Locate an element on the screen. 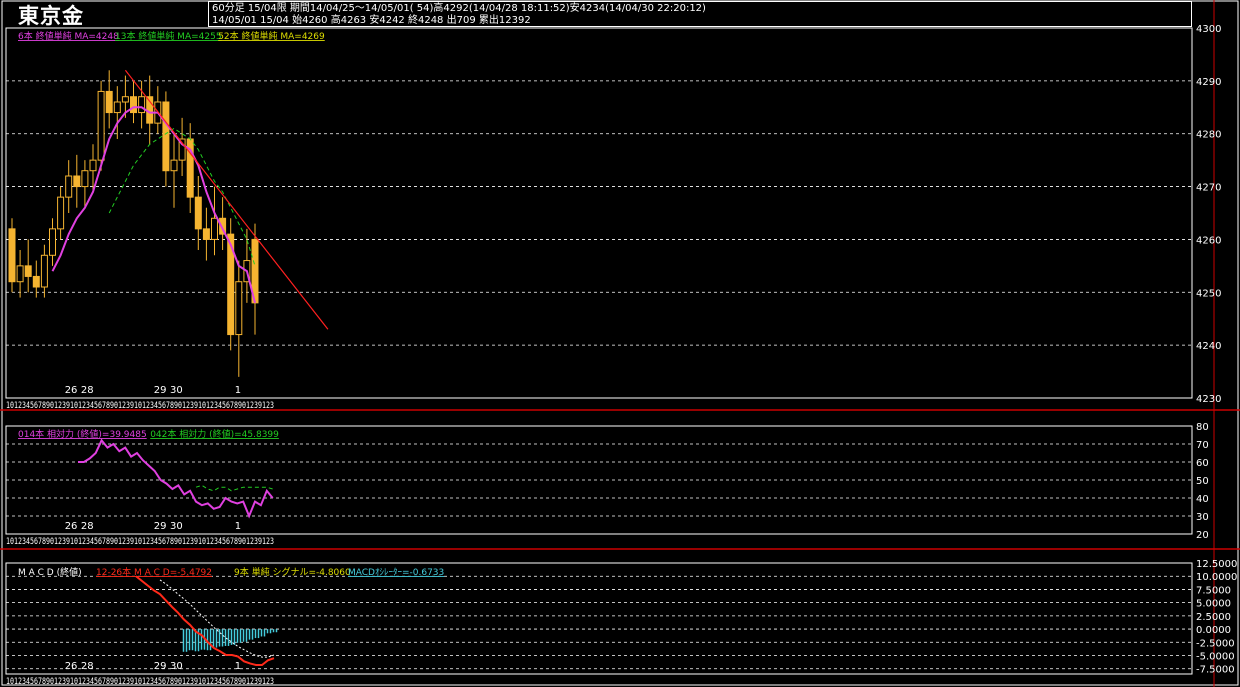  macd-tick-label: 5.0000 is located at coordinates (1213, 604).